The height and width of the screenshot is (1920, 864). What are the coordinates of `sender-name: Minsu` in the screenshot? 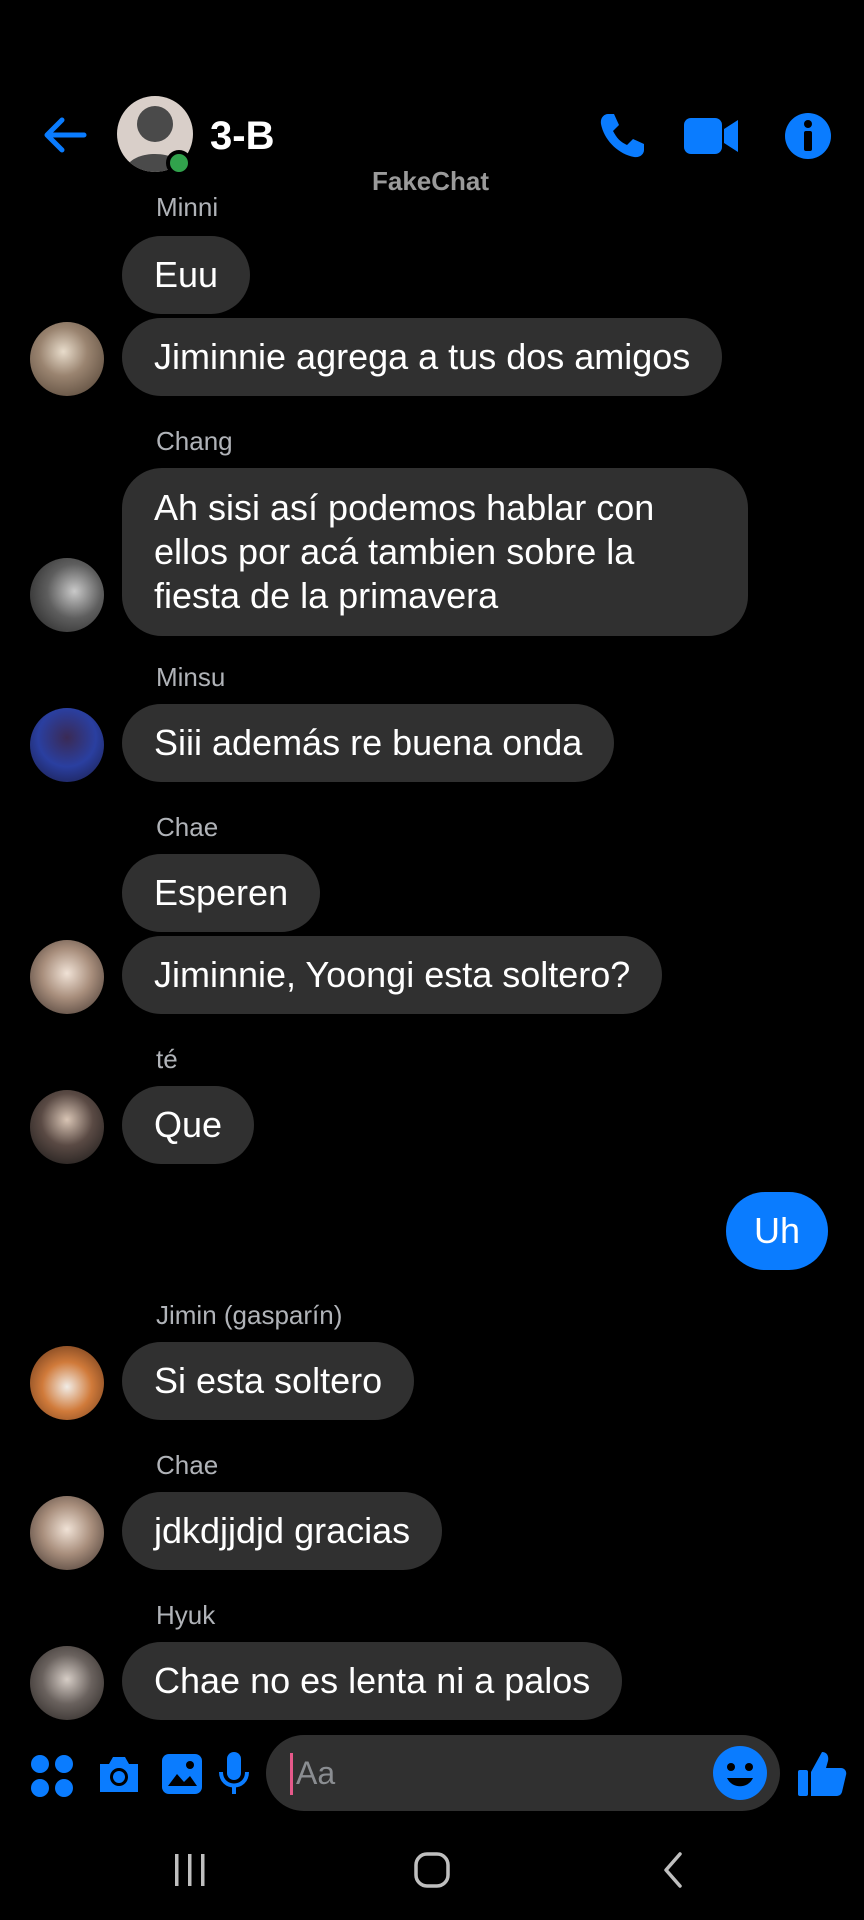 It's located at (191, 677).